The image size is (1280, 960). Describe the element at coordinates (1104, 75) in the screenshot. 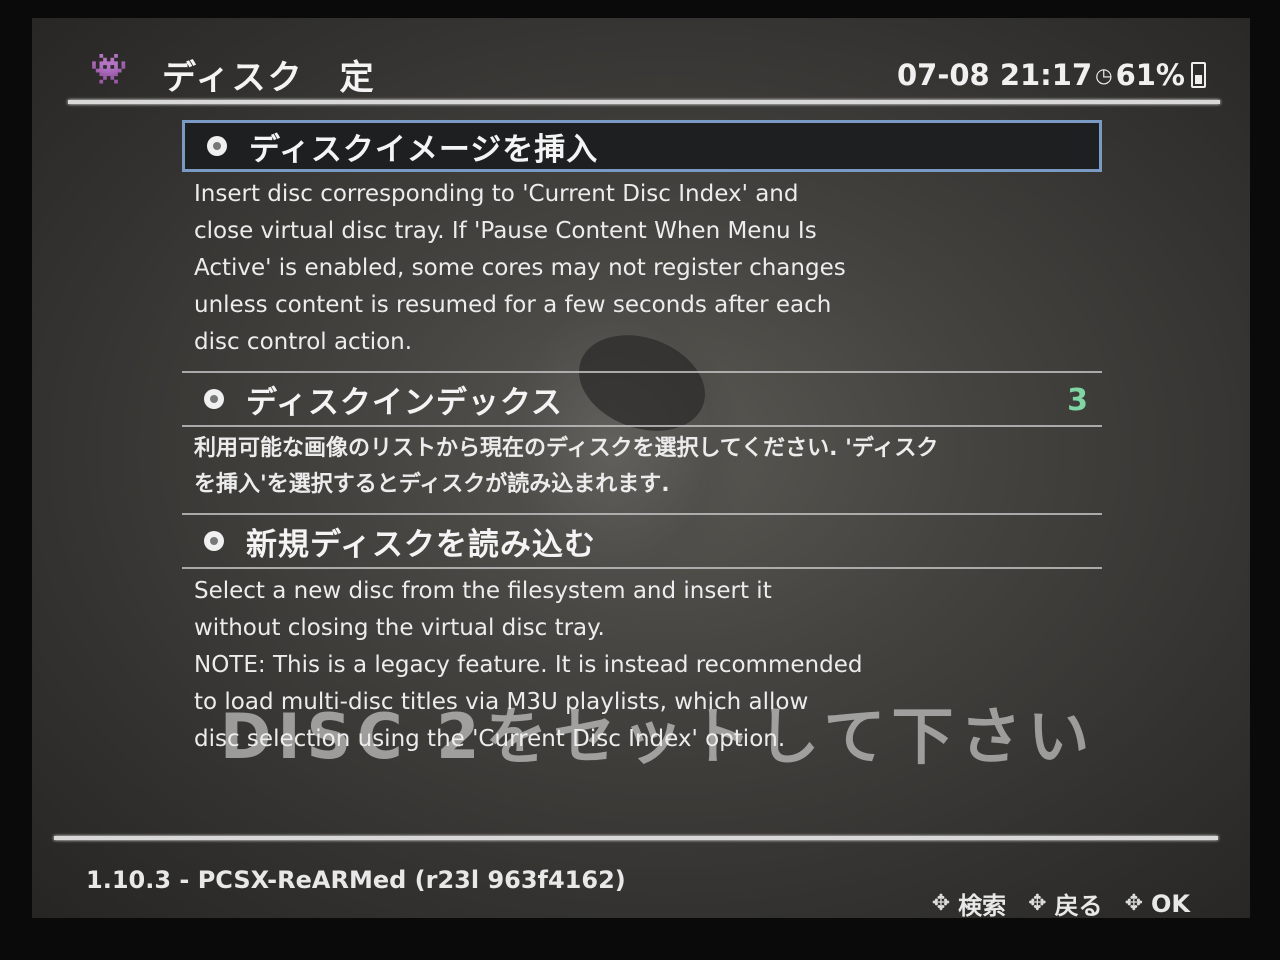

I see `clock-icon: ◷` at that location.